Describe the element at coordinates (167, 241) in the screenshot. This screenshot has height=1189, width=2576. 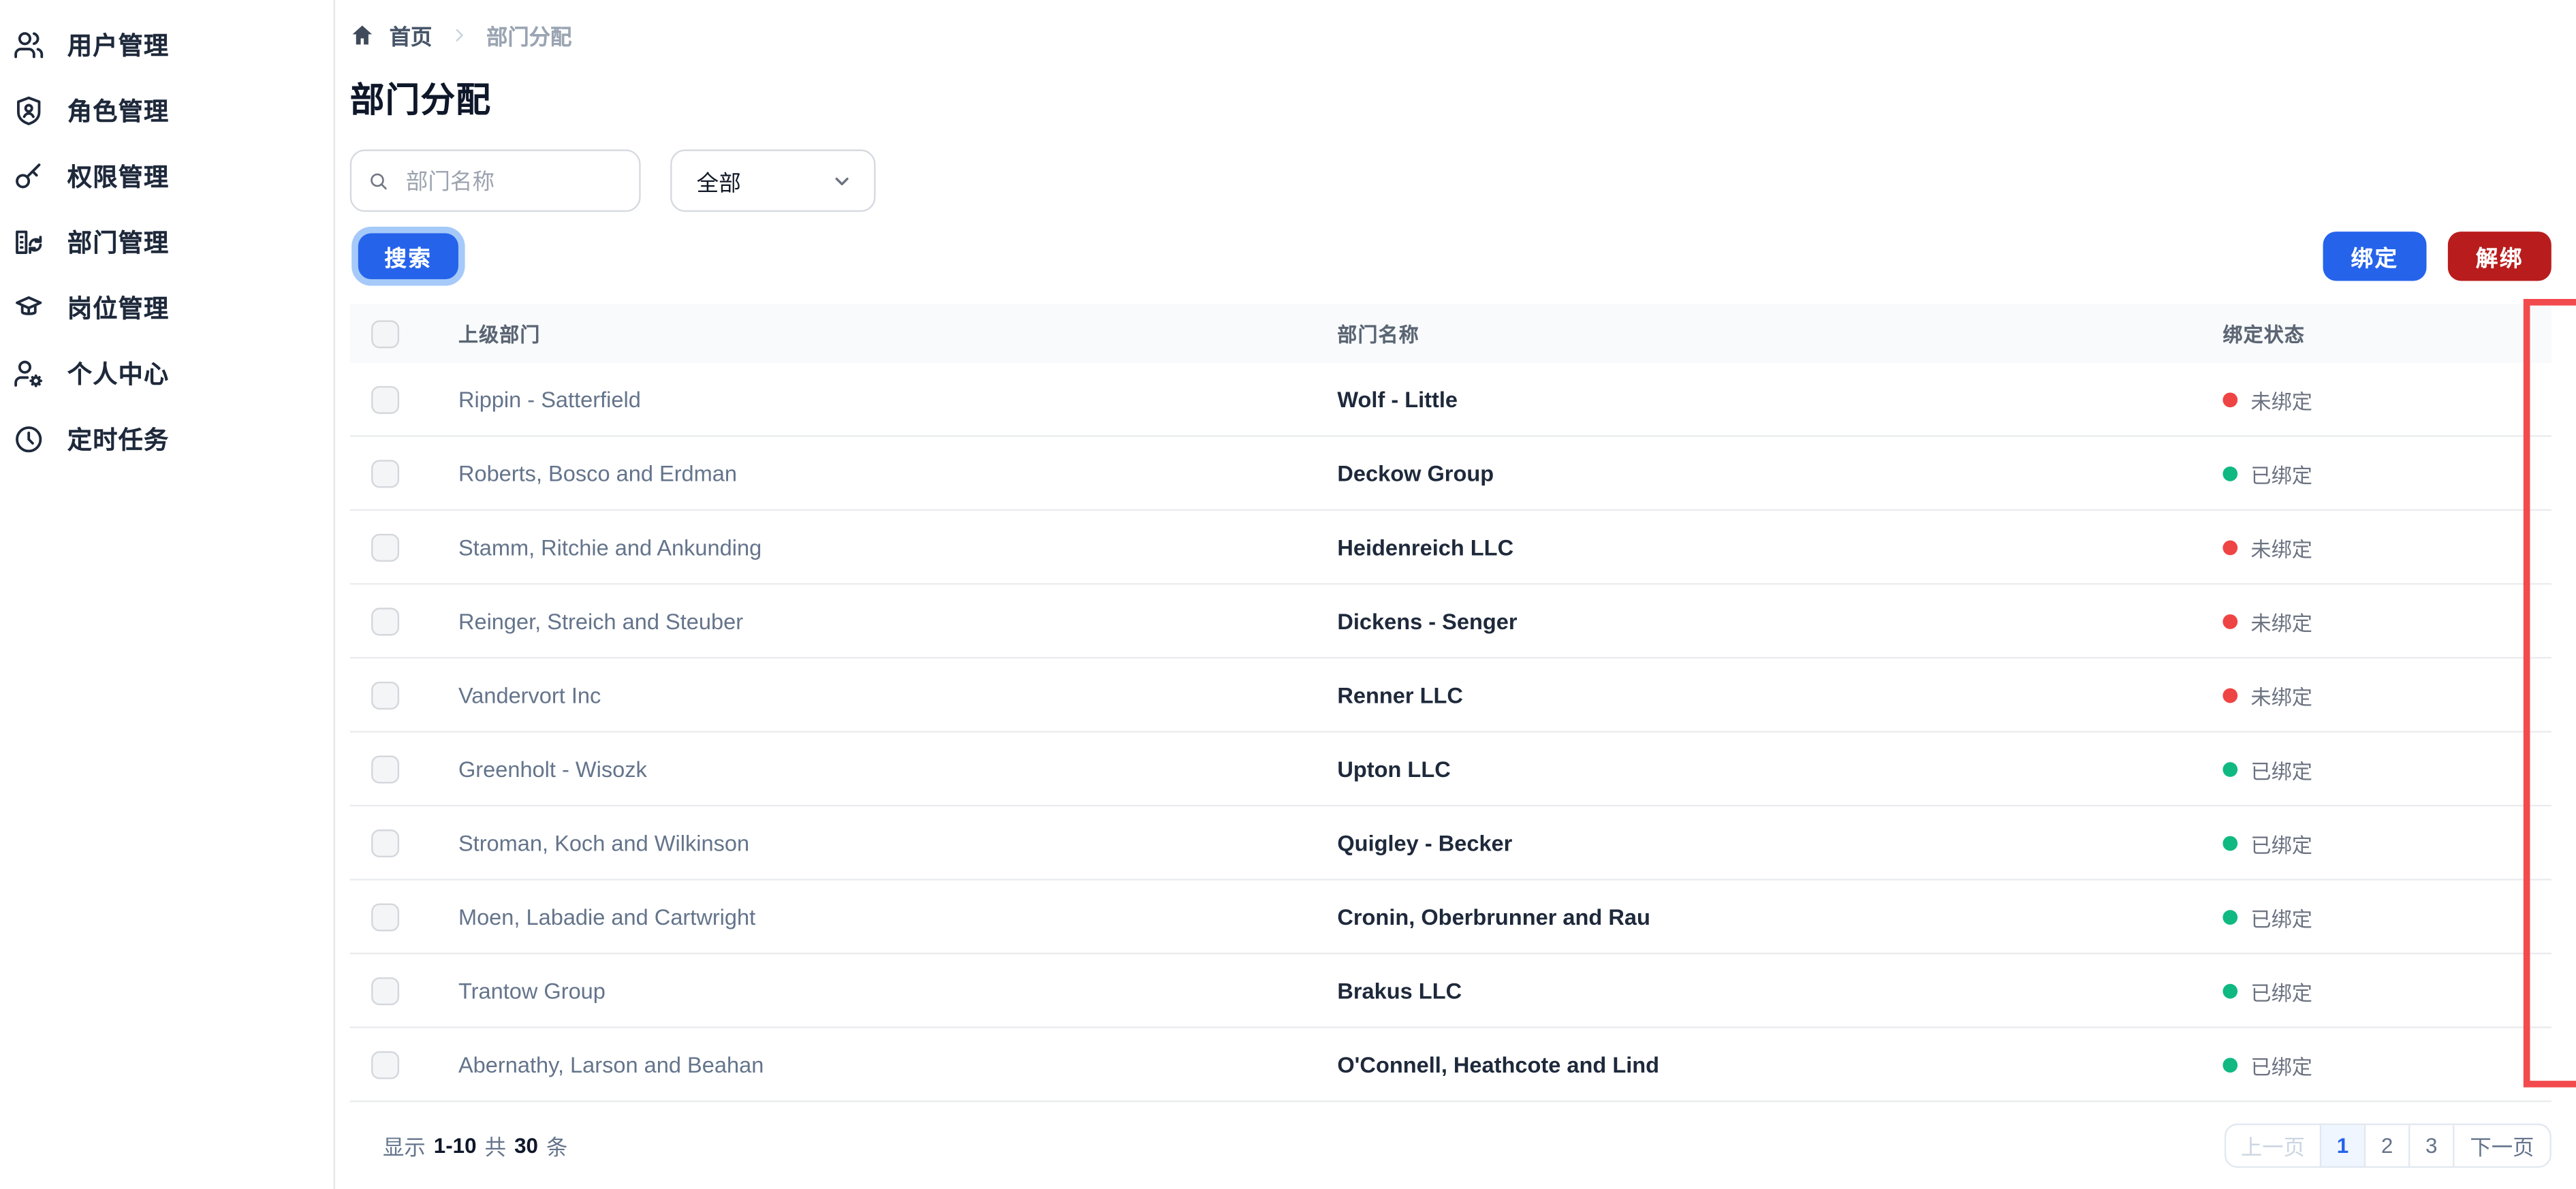
I see `sidebar-item-department-management: 部门管理` at that location.